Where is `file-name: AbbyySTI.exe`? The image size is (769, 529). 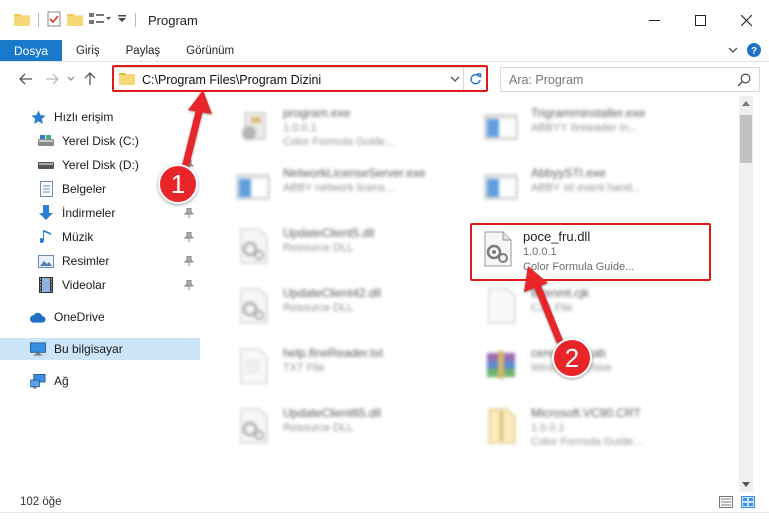 file-name: AbbyySTI.exe is located at coordinates (568, 173).